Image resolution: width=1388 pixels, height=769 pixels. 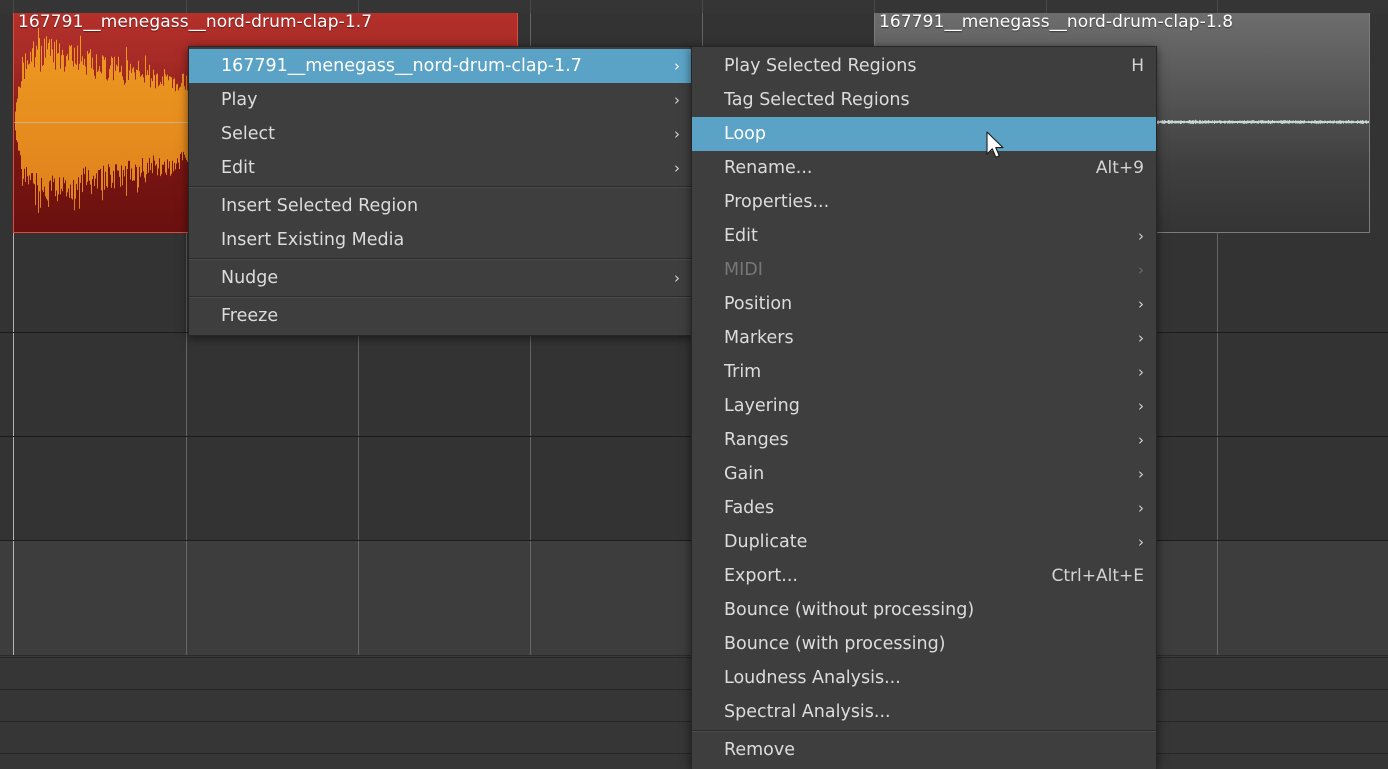 I want to click on region-submenu-item-markers: Markers ›, so click(x=924, y=338).